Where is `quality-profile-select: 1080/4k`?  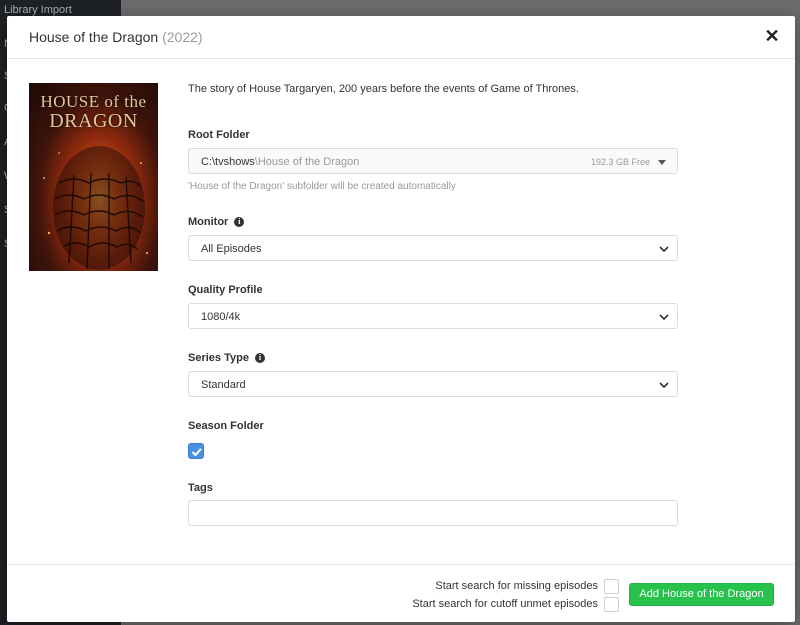 quality-profile-select: 1080/4k is located at coordinates (433, 316).